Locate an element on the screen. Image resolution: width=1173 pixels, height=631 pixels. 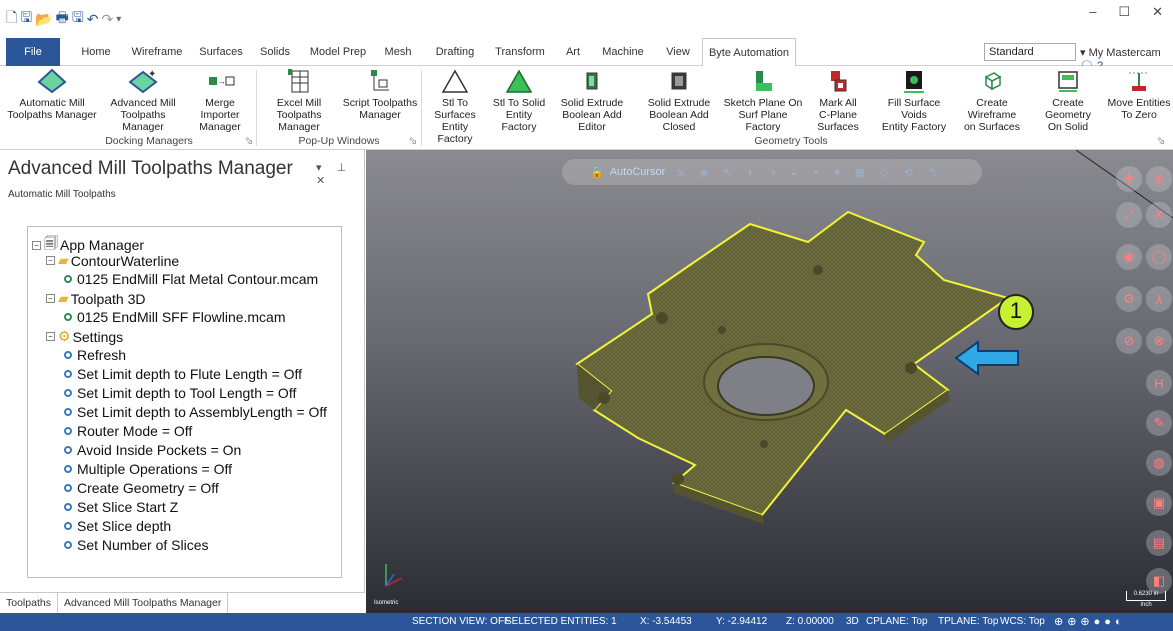
sketch-plane-on-surf-button: Sketch Plane On Surf Plane Factory is located at coordinates (763, 100).